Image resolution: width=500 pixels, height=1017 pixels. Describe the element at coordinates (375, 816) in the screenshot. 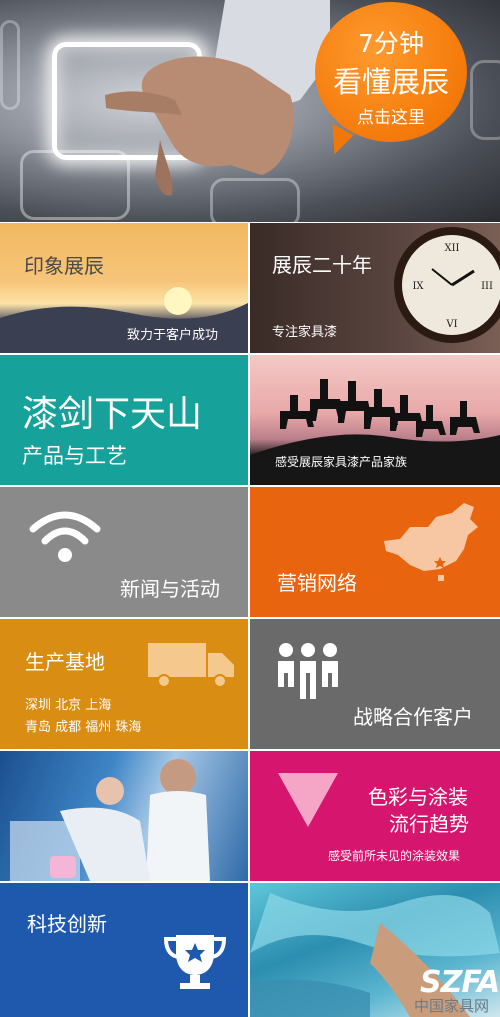

I see `tile-color-trends: 色彩与涂装 流行趋势 感受前所未见的涂装效果` at that location.